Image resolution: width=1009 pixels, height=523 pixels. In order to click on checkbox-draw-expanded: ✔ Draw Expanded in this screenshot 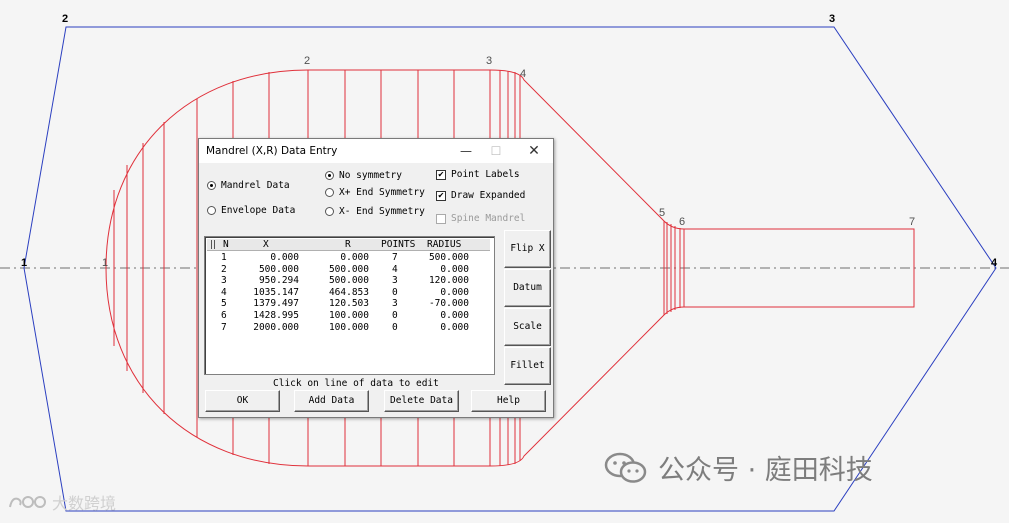, I will do `click(480, 195)`.